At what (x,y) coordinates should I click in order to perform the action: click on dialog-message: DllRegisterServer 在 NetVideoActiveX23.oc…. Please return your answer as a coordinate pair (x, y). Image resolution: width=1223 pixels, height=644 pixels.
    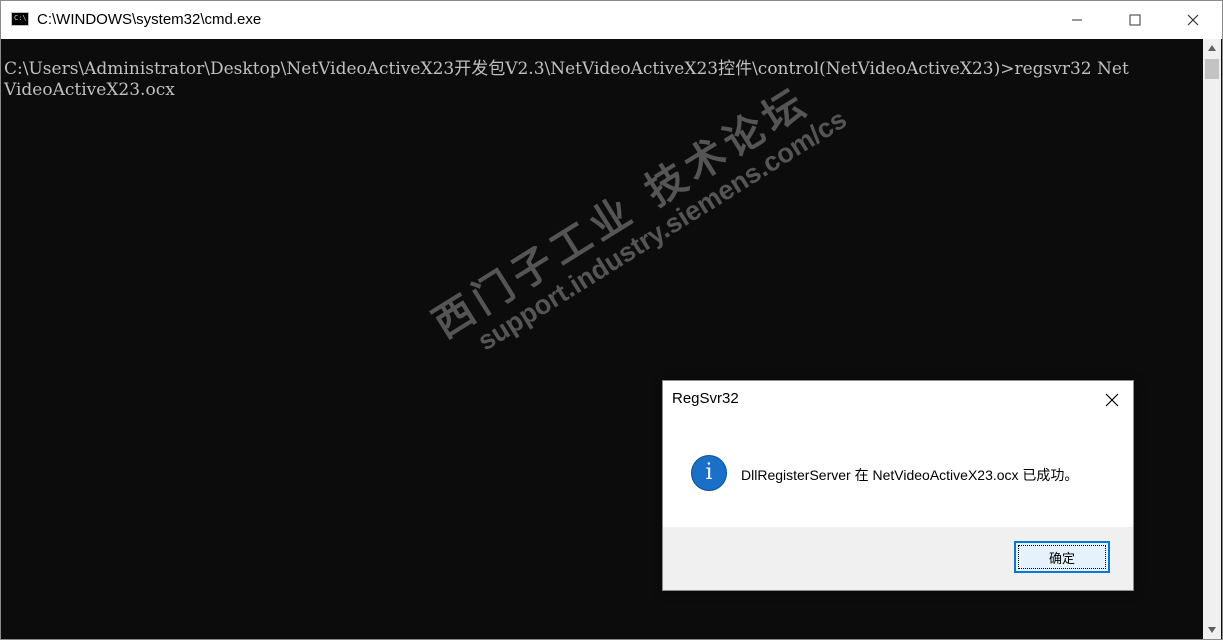
    Looking at the image, I should click on (910, 475).